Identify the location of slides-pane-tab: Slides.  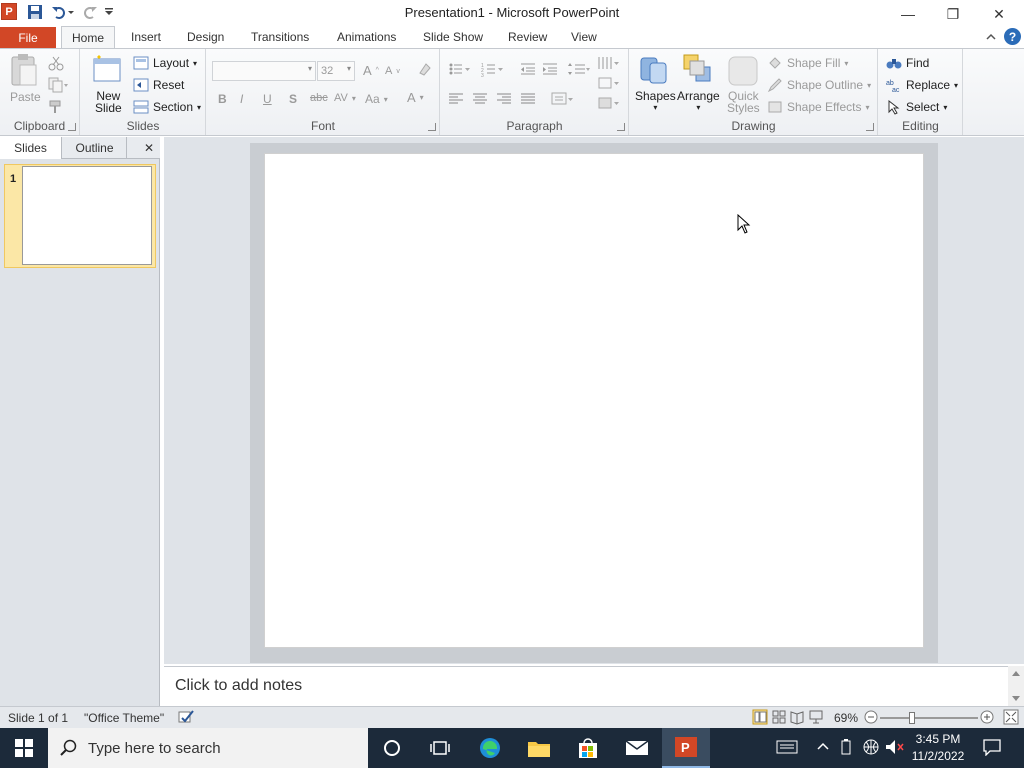
(31, 148).